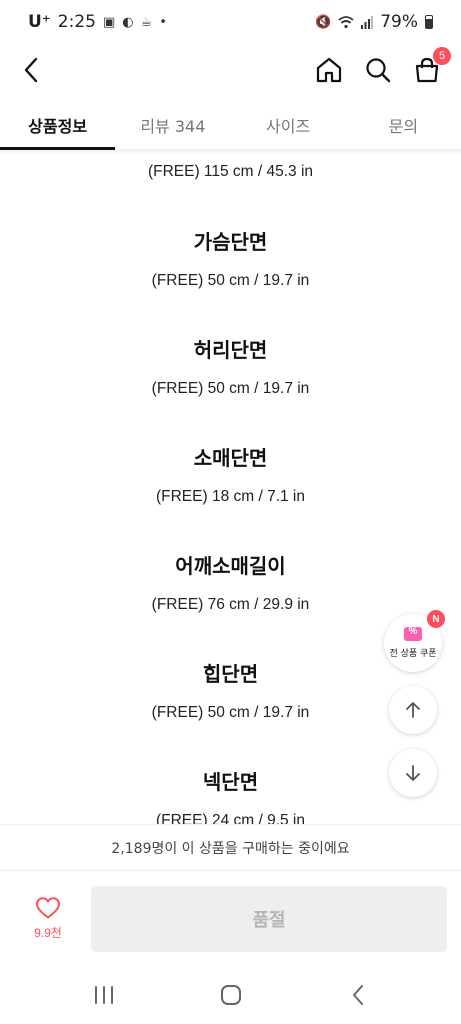 The width and height of the screenshot is (461, 1024). I want to click on search-icon, so click(378, 70).